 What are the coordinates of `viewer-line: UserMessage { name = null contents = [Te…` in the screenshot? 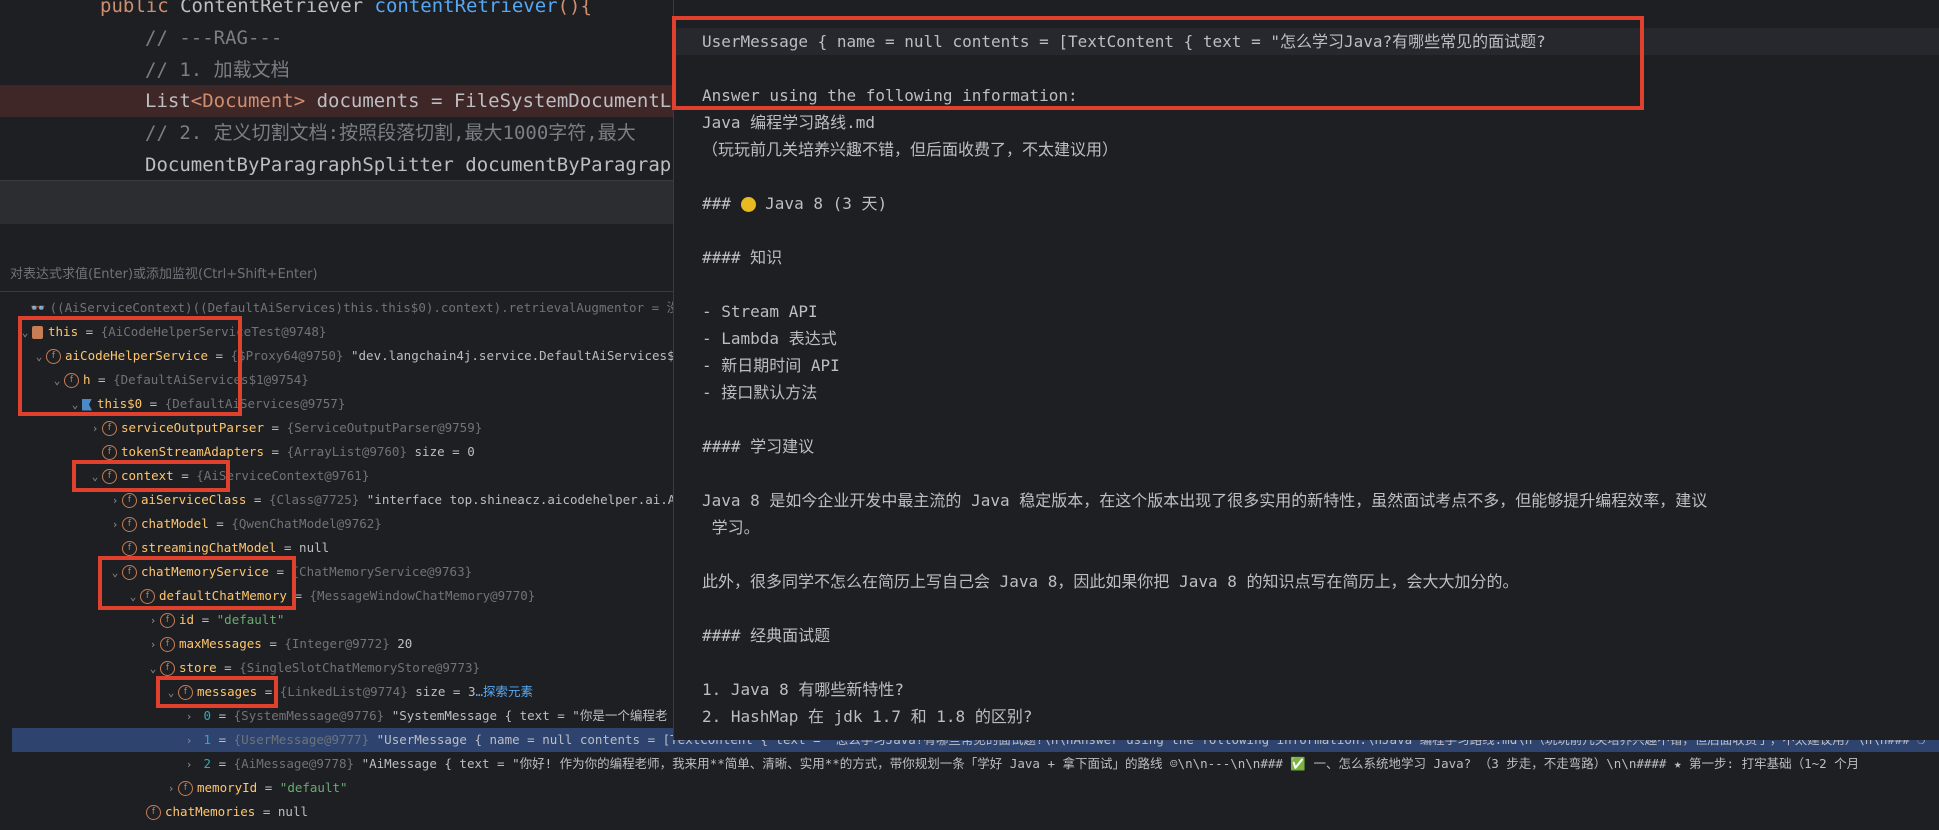 It's located at (1306, 41).